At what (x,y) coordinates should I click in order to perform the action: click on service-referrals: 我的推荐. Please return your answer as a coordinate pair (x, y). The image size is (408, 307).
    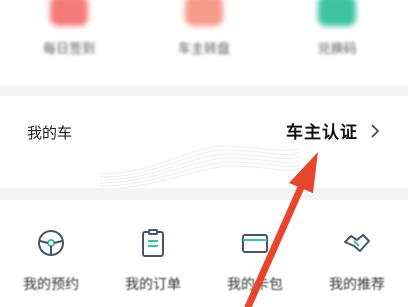
    Looking at the image, I should click on (357, 267).